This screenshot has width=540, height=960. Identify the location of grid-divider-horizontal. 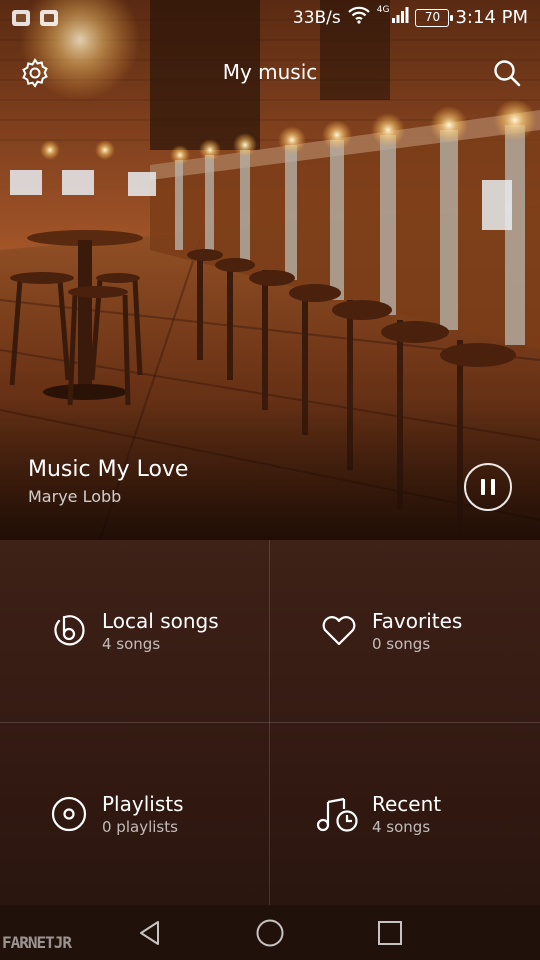
(270, 722).